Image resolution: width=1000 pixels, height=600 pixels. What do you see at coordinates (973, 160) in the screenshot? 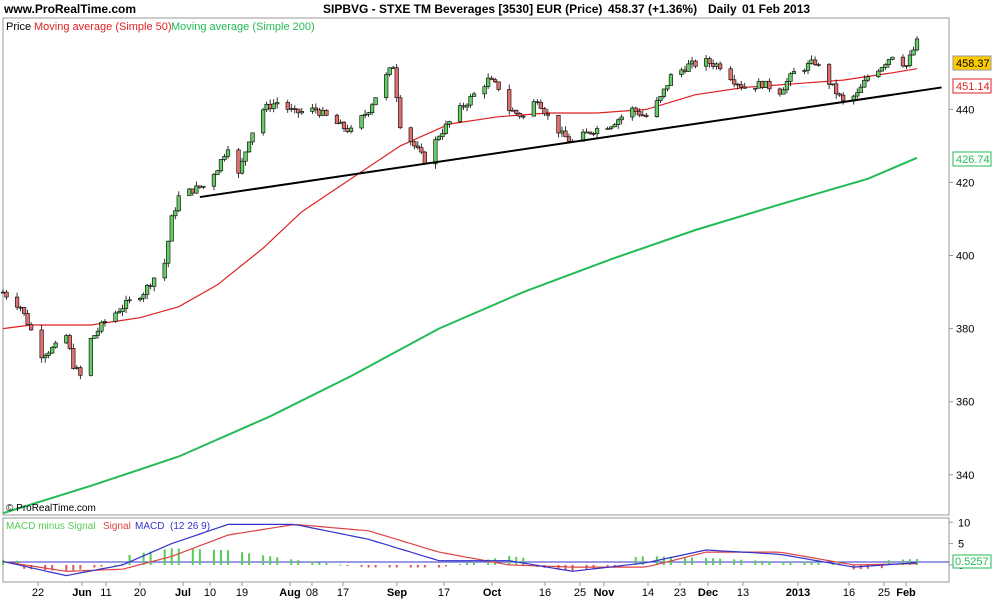
I see `ma200-value-label: 426.74` at bounding box center [973, 160].